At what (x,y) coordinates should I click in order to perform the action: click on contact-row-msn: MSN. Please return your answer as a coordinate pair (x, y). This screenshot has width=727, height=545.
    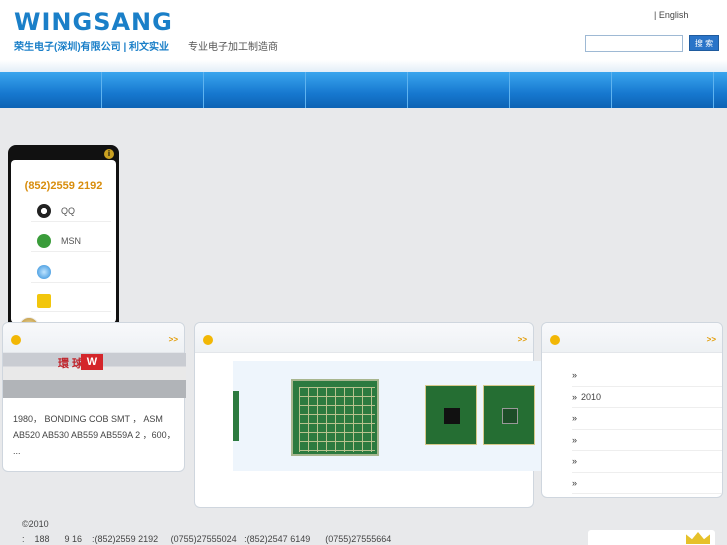
    Looking at the image, I should click on (71, 242).